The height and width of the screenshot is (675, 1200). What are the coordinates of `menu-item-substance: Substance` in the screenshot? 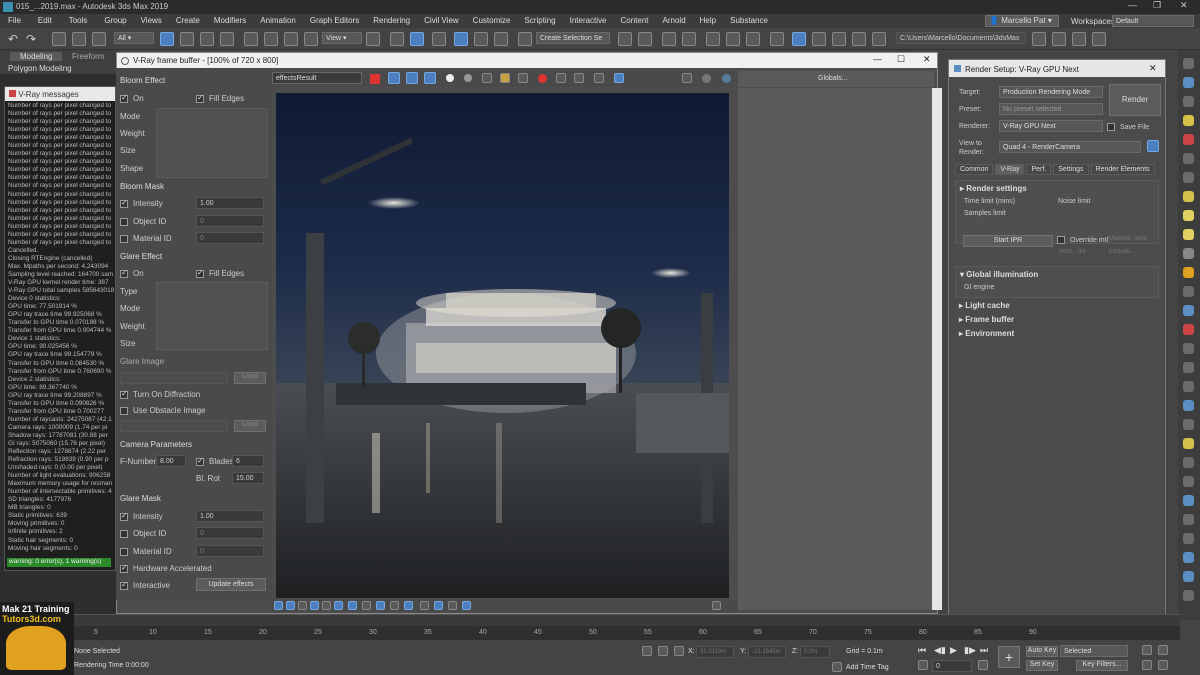 It's located at (749, 20).